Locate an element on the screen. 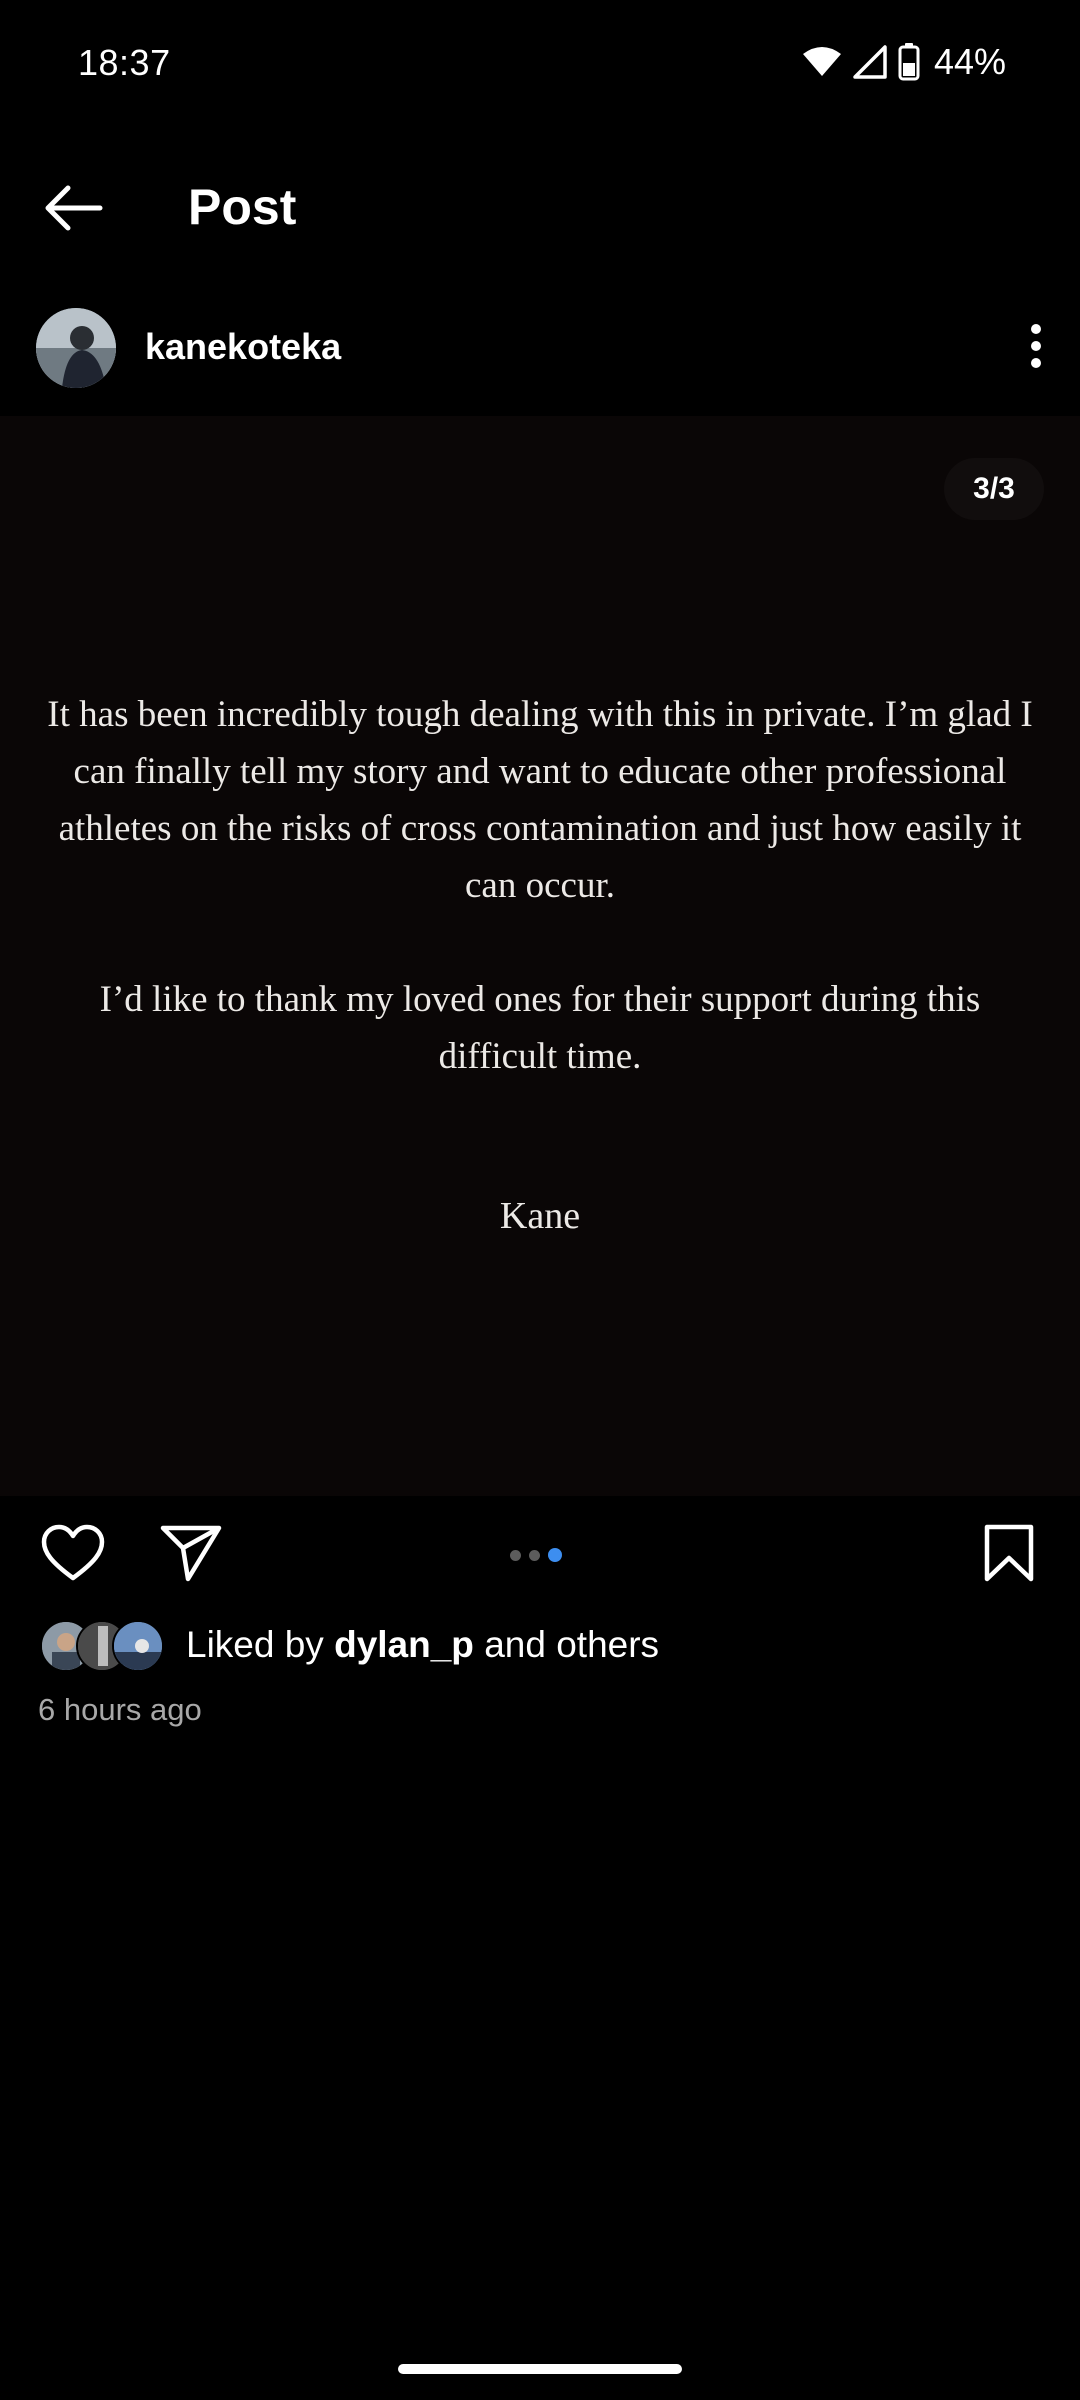  arrow-left-icon is located at coordinates (73, 210).